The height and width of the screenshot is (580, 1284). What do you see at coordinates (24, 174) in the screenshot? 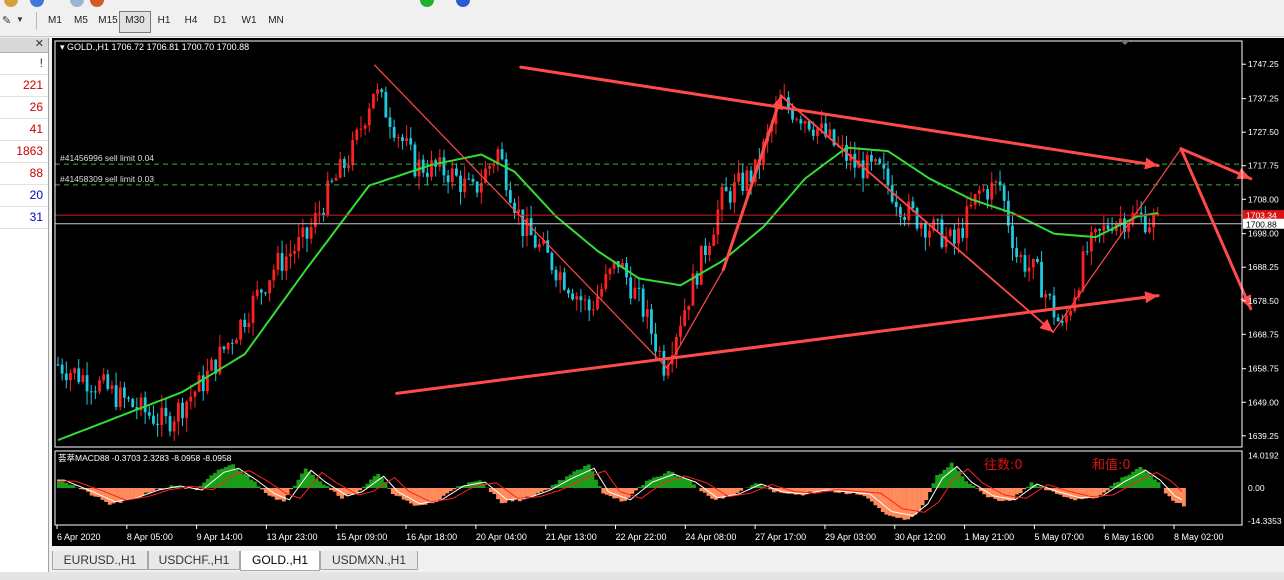
I see `panel-value: 88` at bounding box center [24, 174].